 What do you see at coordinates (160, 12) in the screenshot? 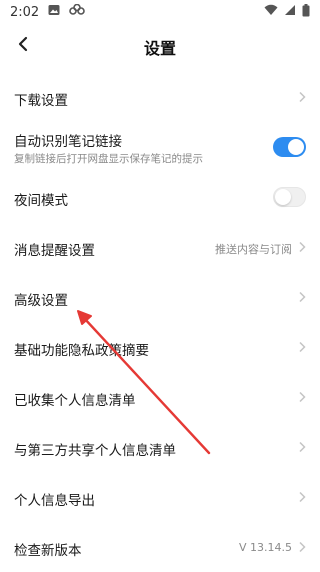
I see `status-bar: 2:02` at bounding box center [160, 12].